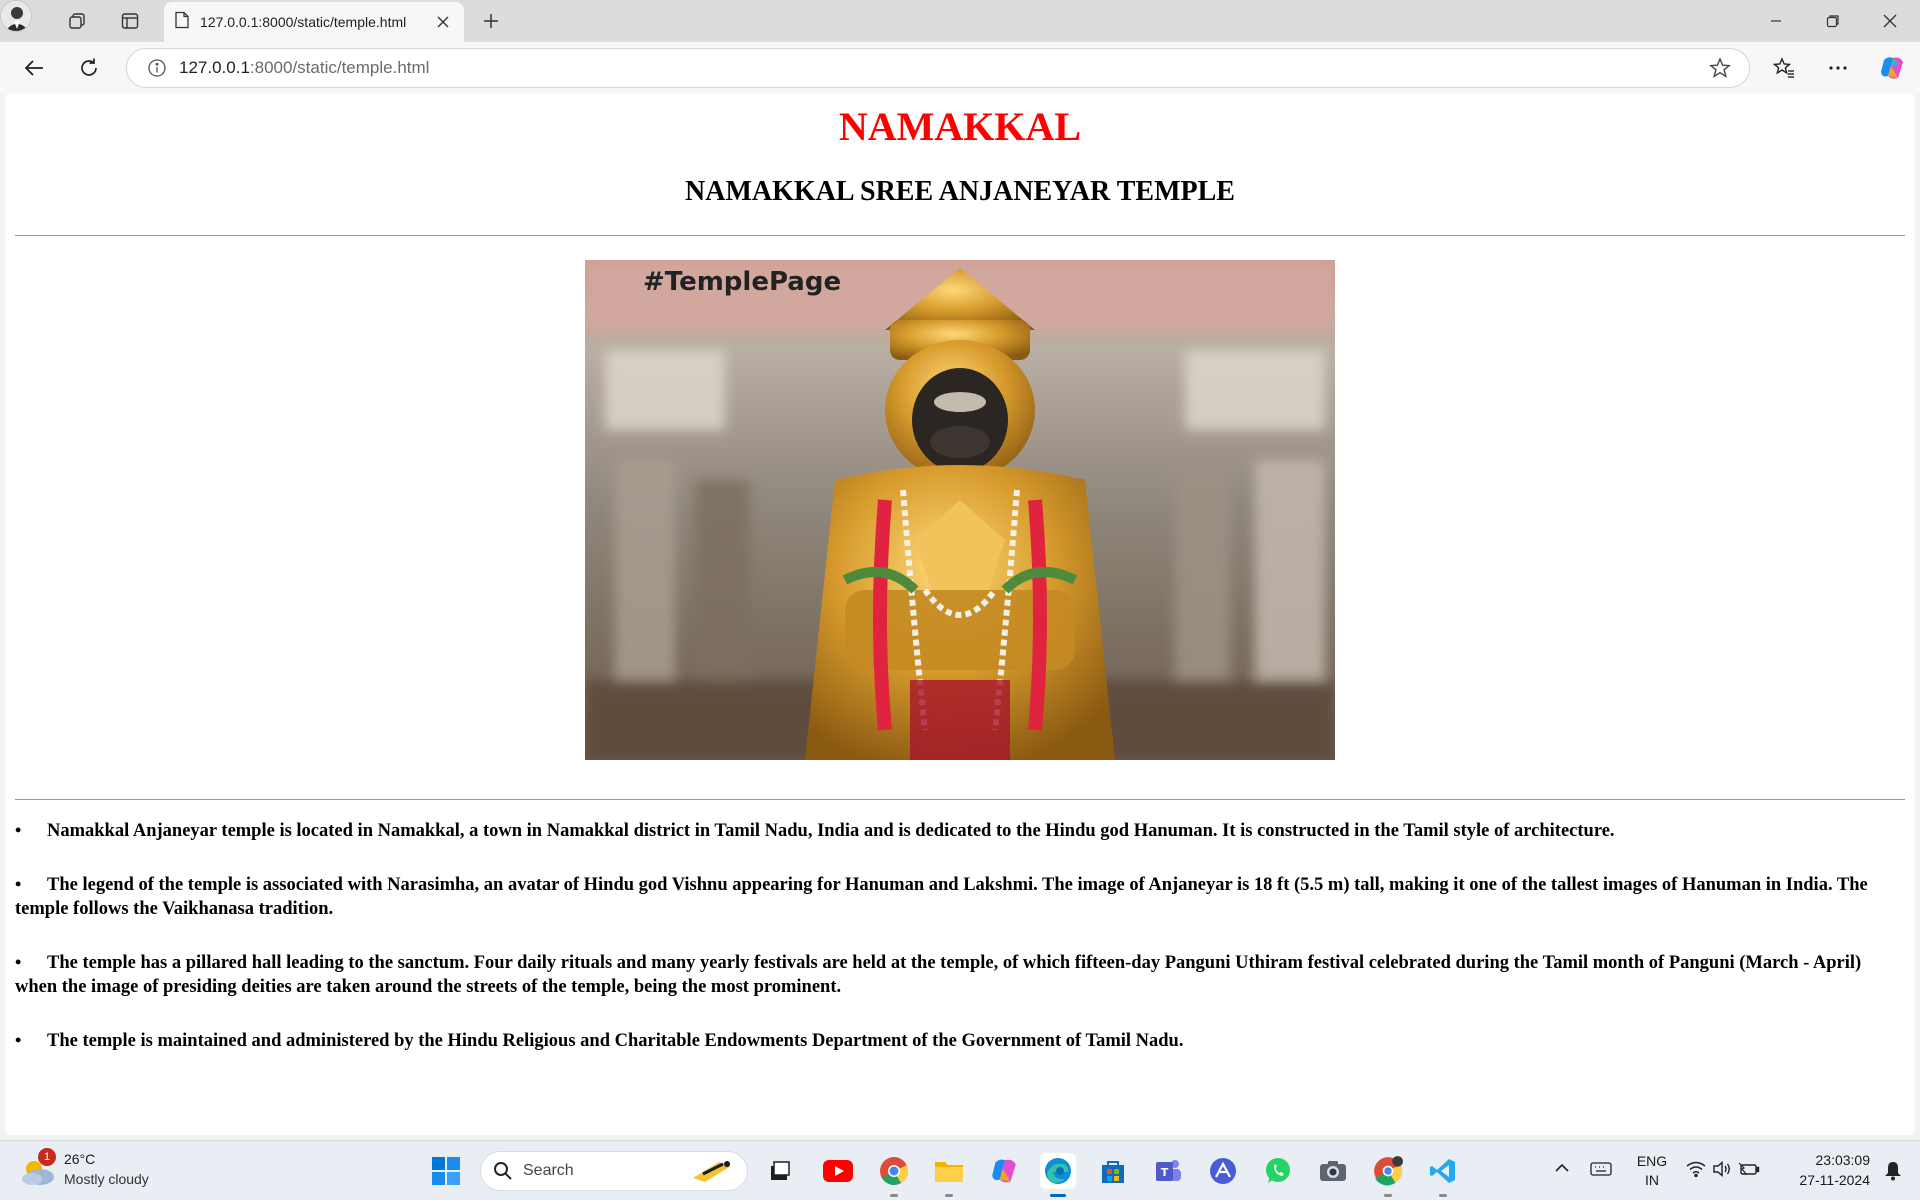 Image resolution: width=1920 pixels, height=1200 pixels. I want to click on minimize-icon, so click(1776, 21).